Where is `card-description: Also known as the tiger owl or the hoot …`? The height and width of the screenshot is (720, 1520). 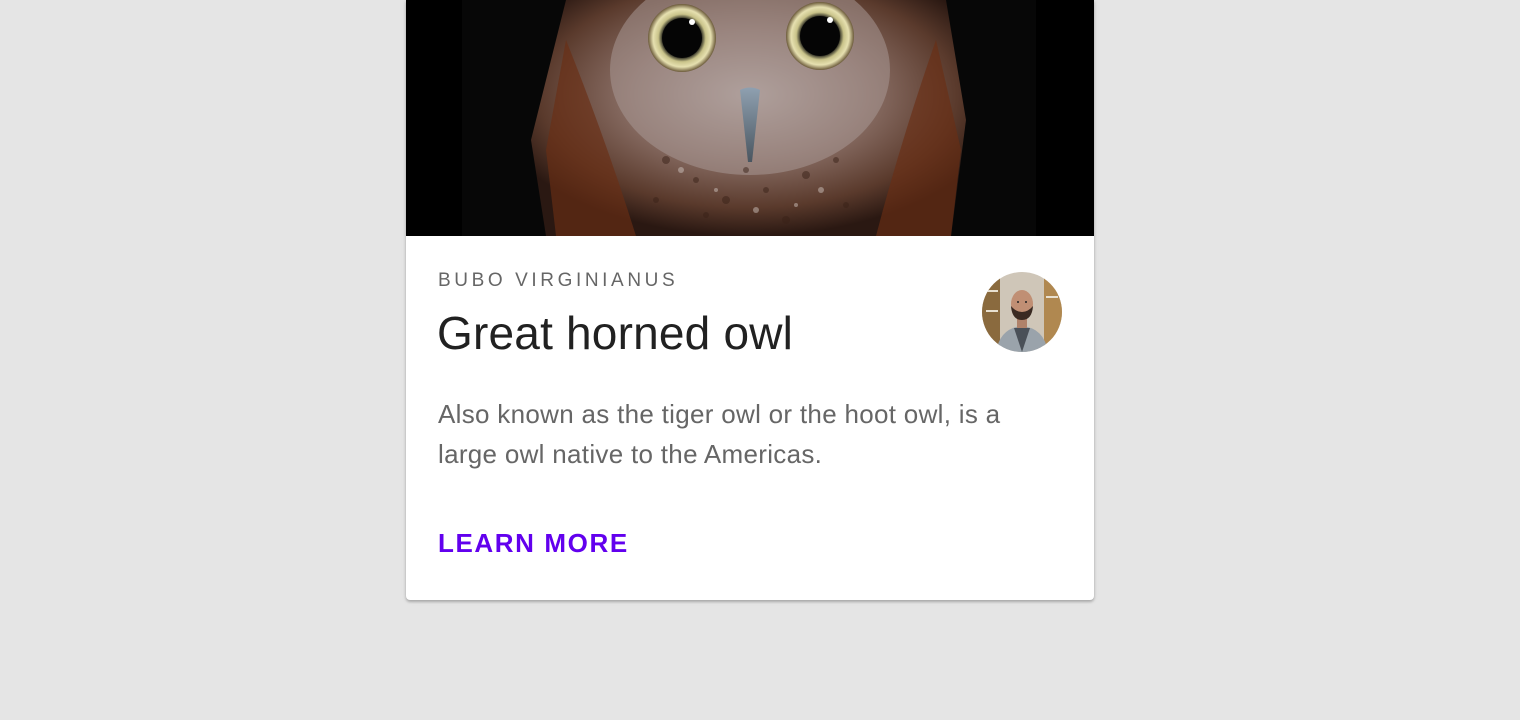
card-description: Also known as the tiger owl or the hoot … is located at coordinates (719, 434).